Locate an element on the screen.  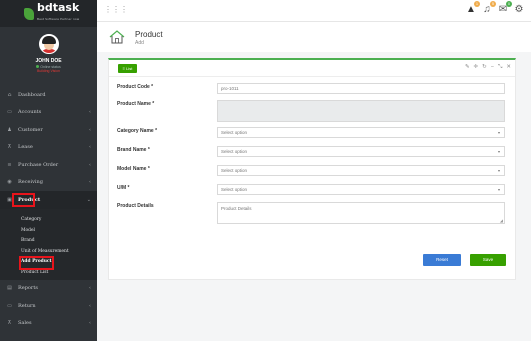
user-icon: ♟ is located at coordinates (9, 129).